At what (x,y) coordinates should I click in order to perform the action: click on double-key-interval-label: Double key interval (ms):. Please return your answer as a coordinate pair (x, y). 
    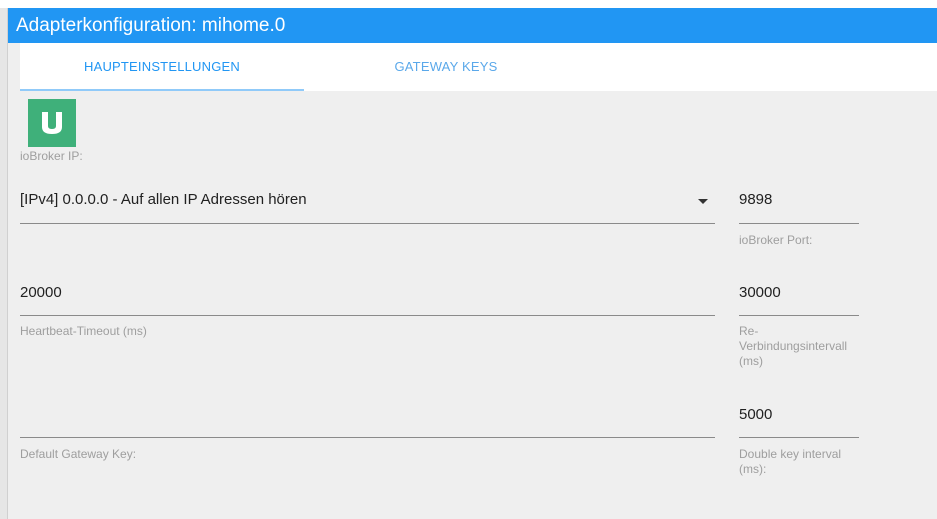
    Looking at the image, I should click on (790, 462).